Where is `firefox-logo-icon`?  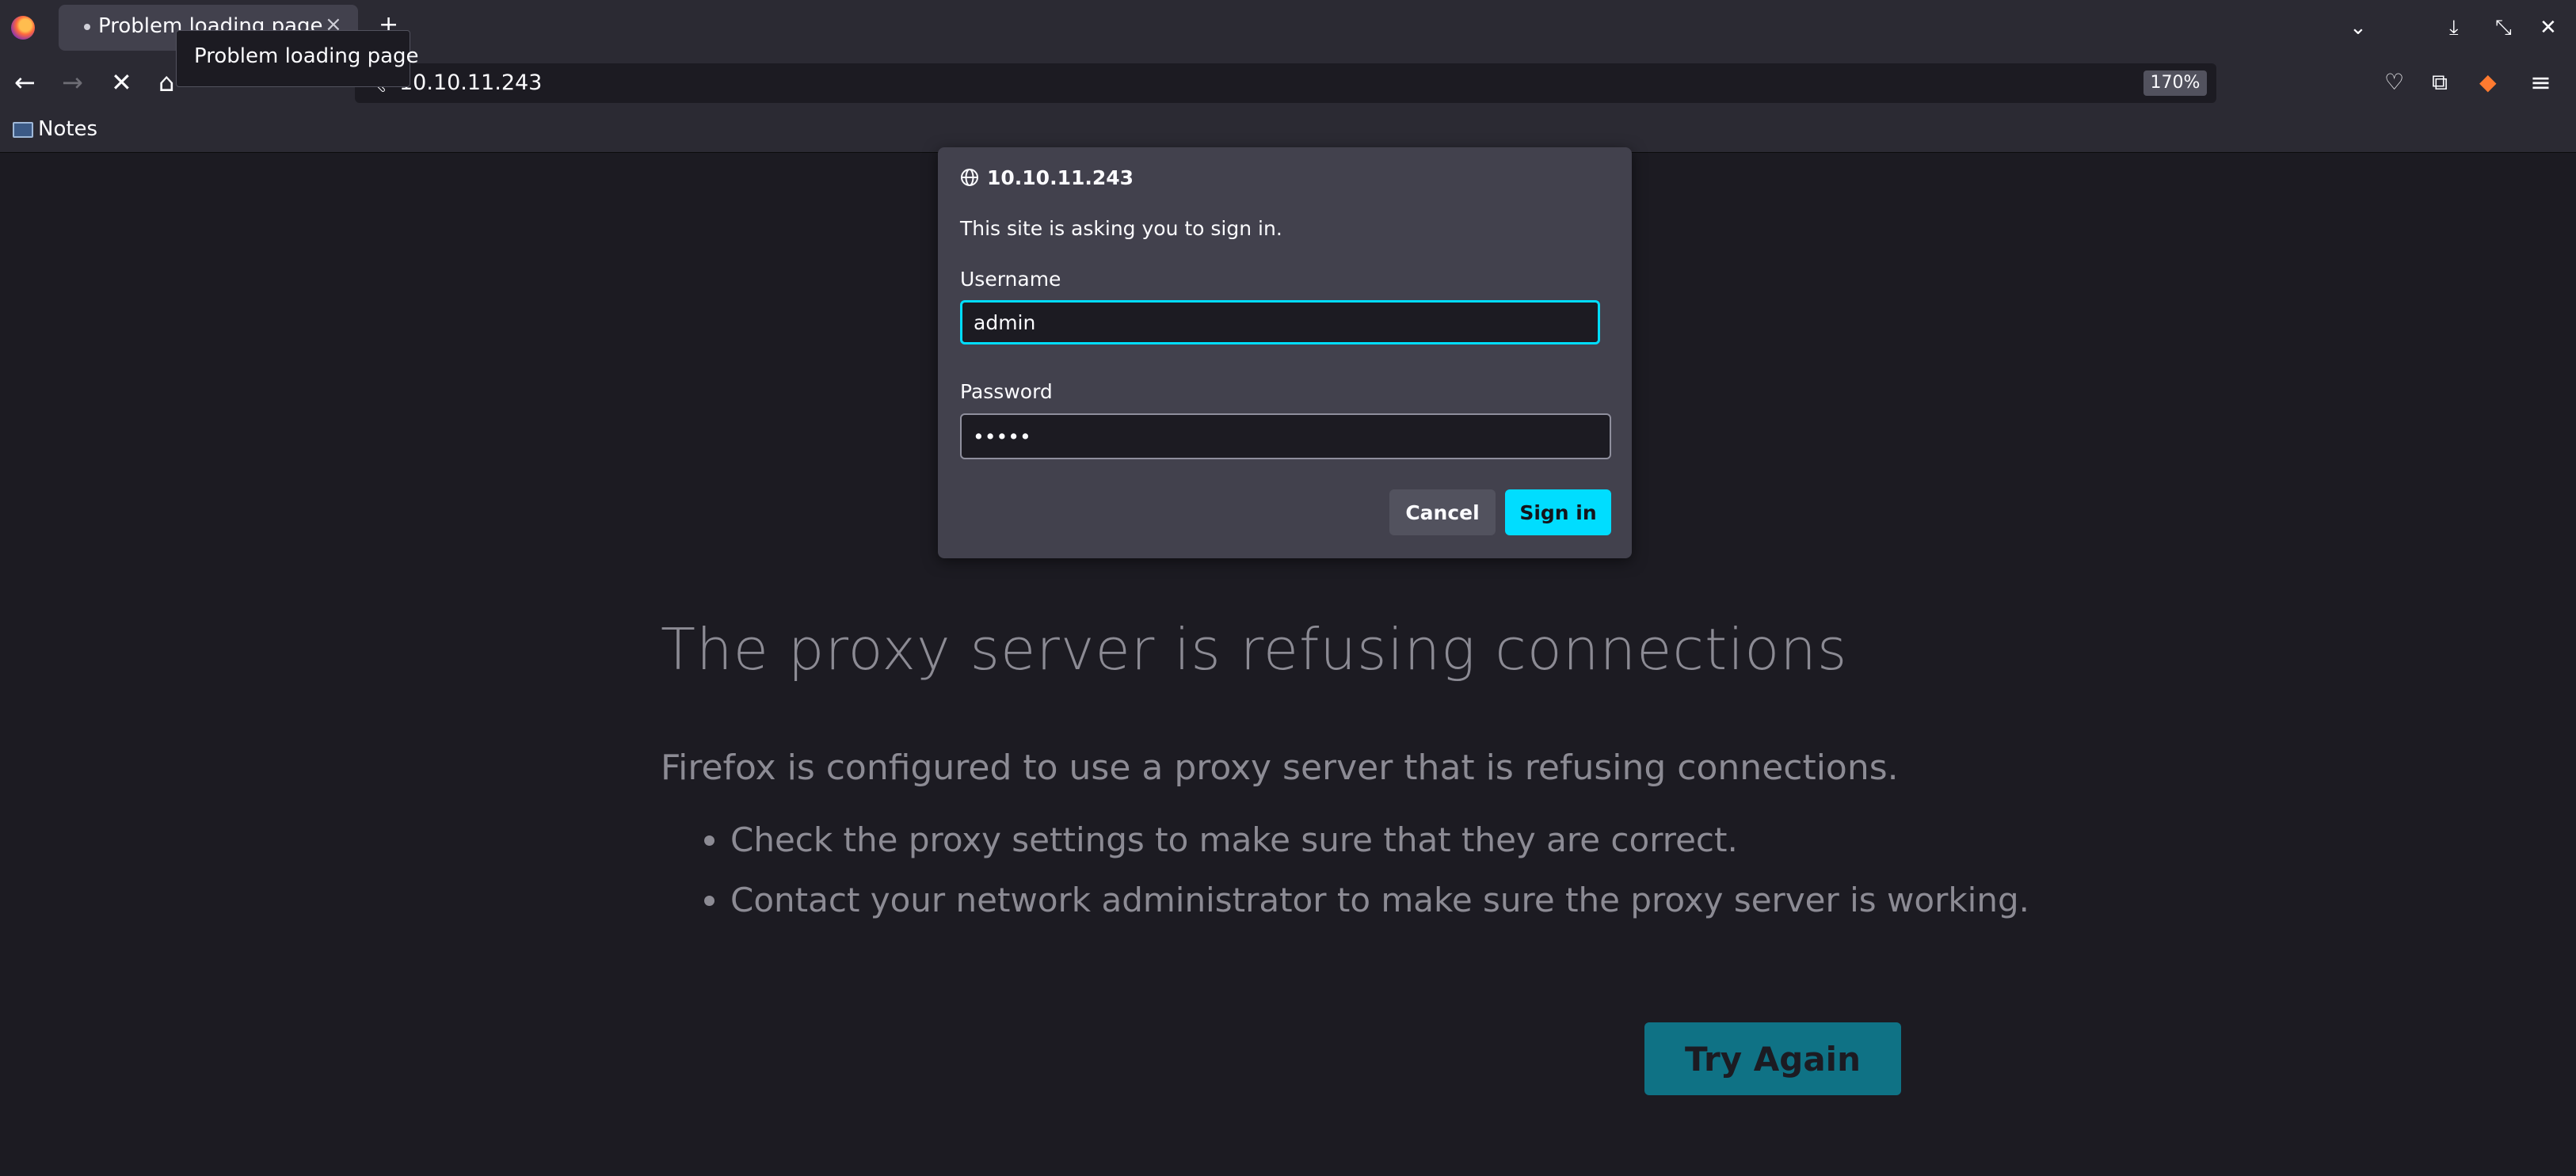
firefox-logo-icon is located at coordinates (23, 28).